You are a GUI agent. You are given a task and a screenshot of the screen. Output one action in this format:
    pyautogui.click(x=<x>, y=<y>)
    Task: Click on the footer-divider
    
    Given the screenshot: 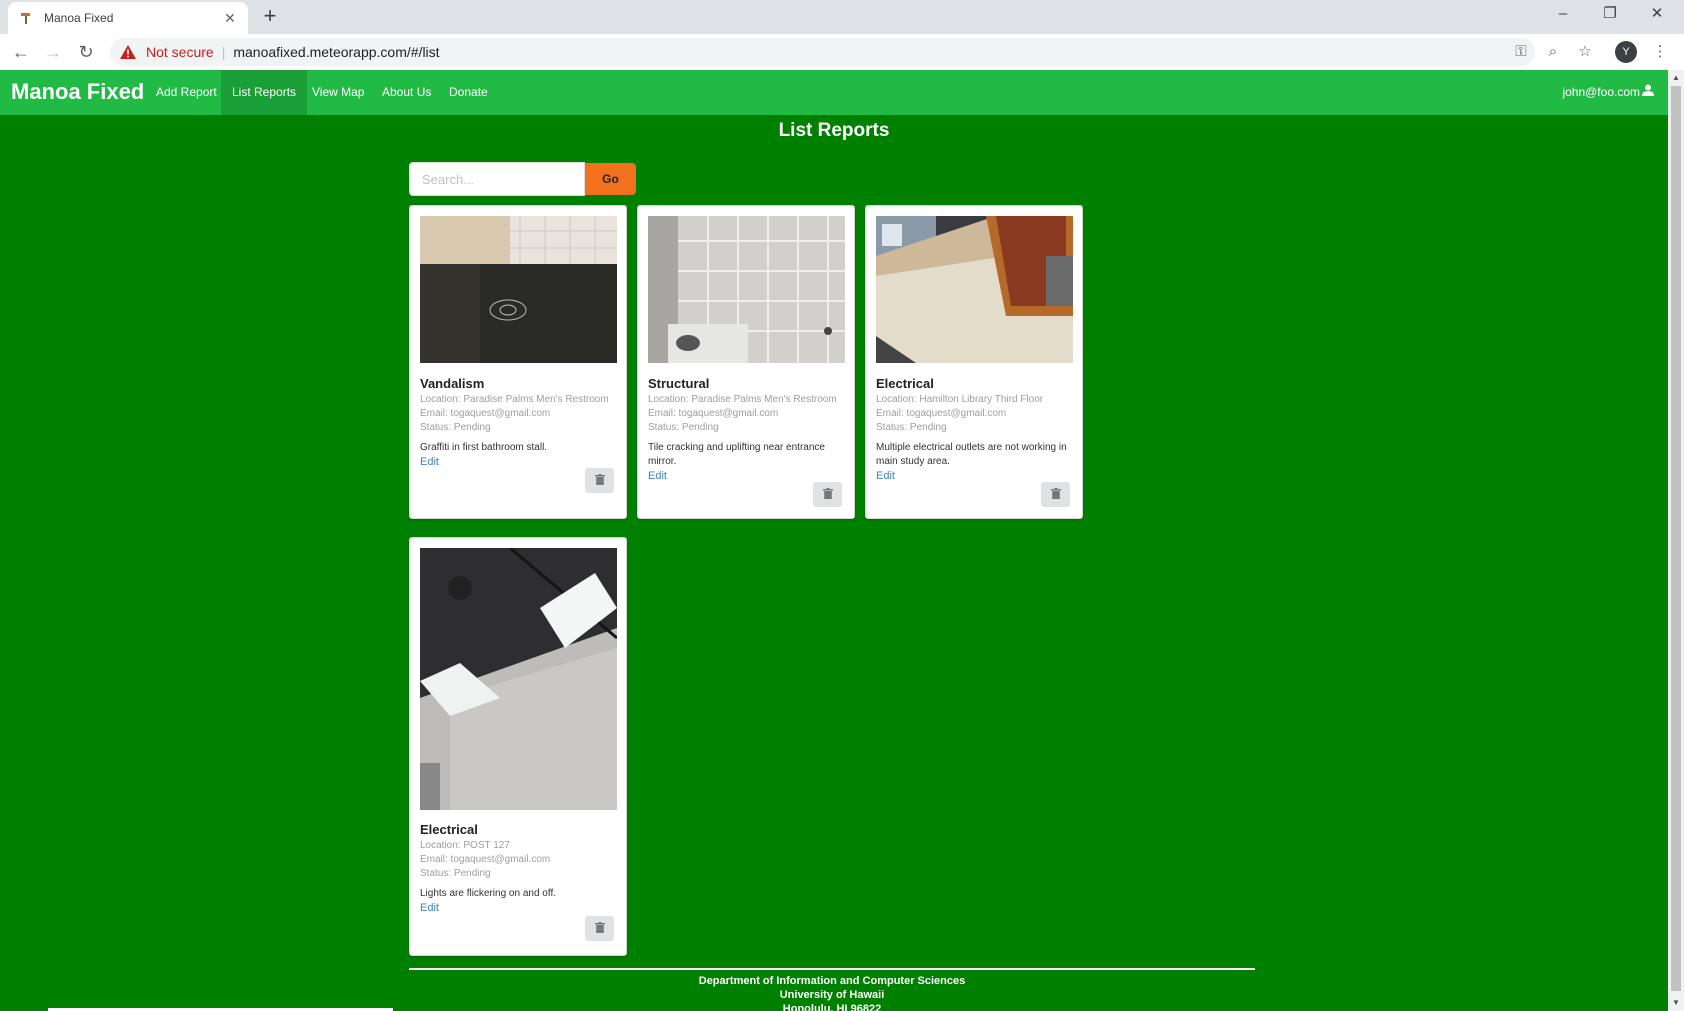 What is the action you would take?
    pyautogui.click(x=832, y=969)
    